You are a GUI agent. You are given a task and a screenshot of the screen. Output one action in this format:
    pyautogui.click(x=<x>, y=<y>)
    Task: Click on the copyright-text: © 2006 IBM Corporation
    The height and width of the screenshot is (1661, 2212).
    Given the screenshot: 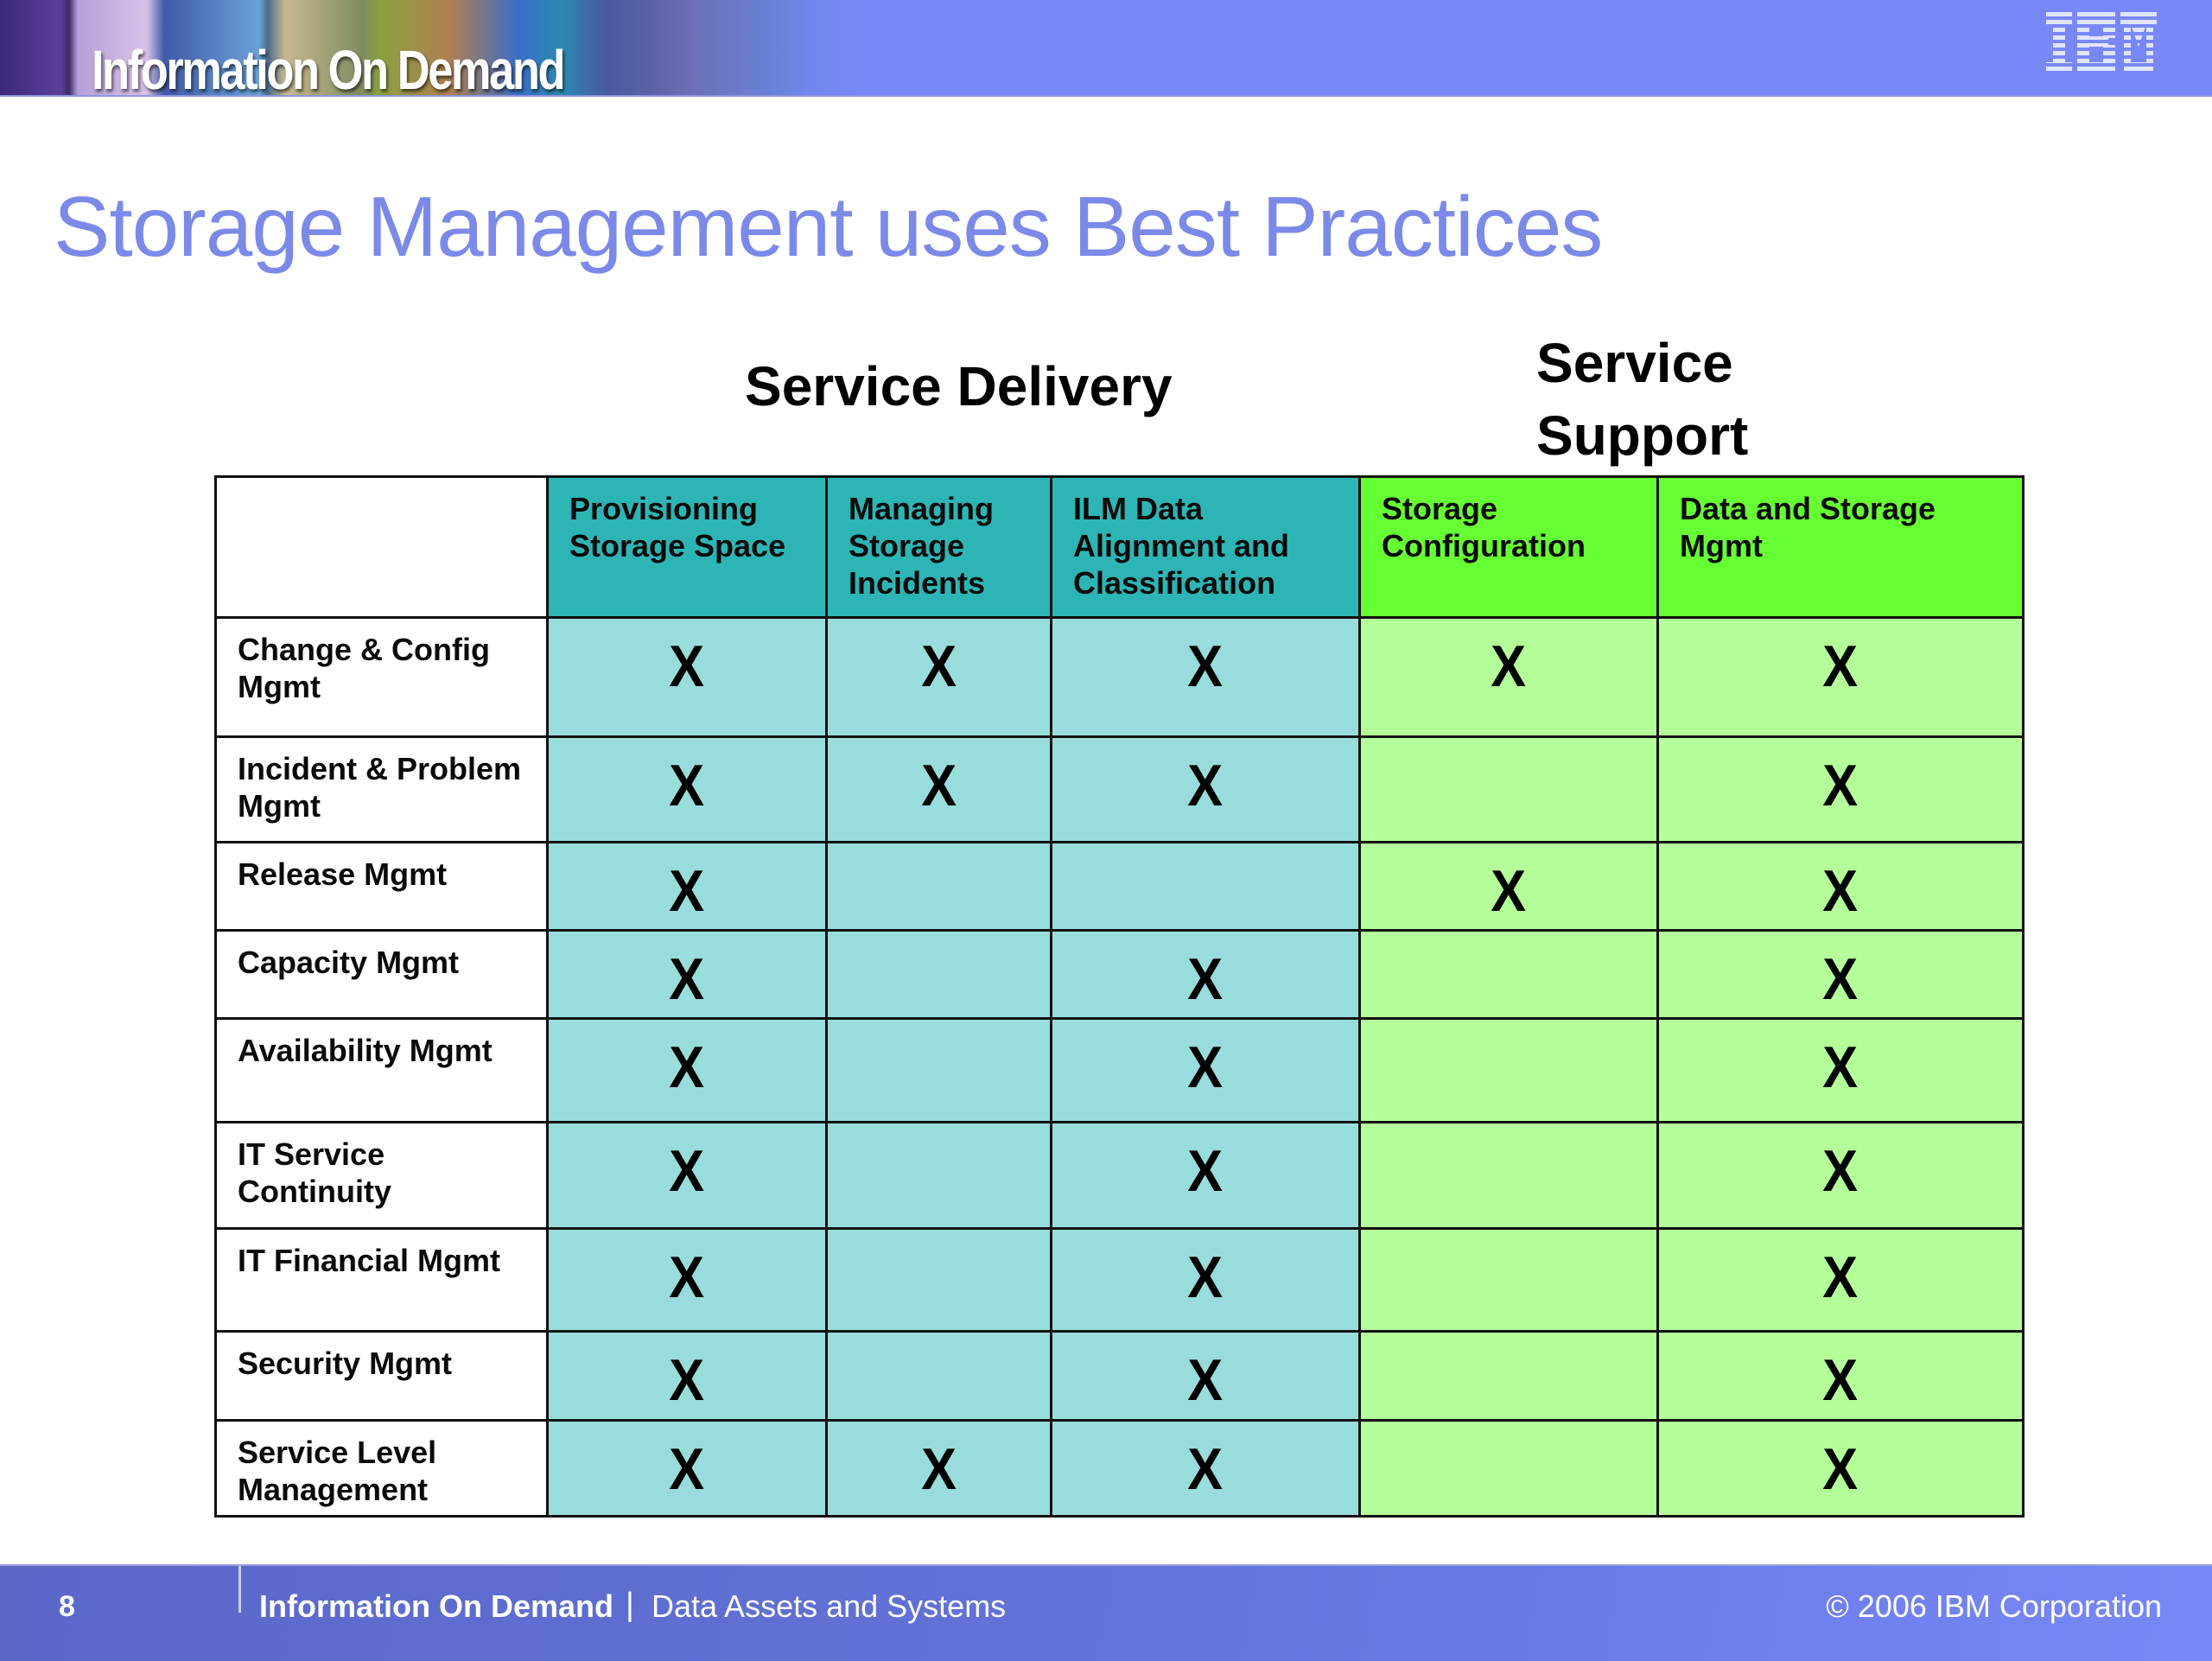 What is the action you would take?
    pyautogui.click(x=1994, y=1606)
    